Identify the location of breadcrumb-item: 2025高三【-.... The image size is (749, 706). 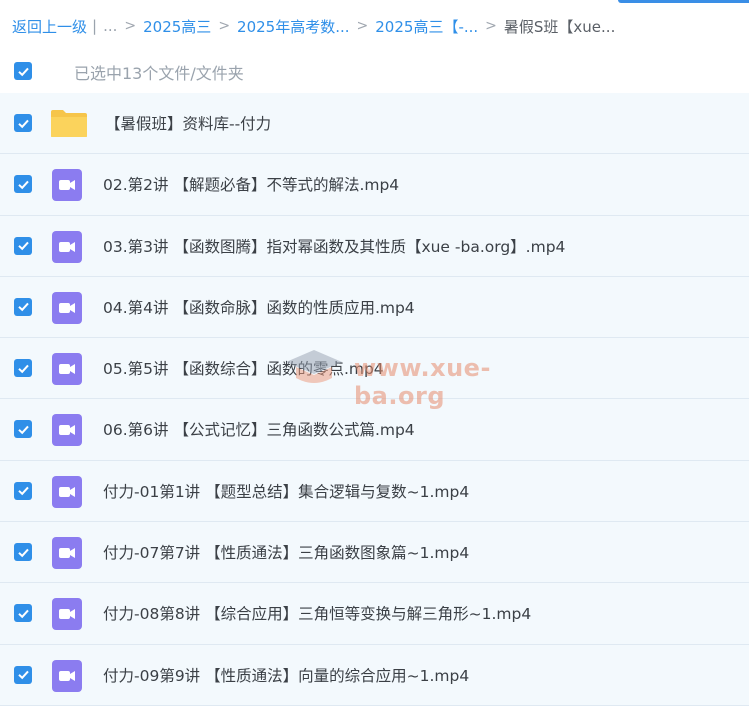
(426, 26).